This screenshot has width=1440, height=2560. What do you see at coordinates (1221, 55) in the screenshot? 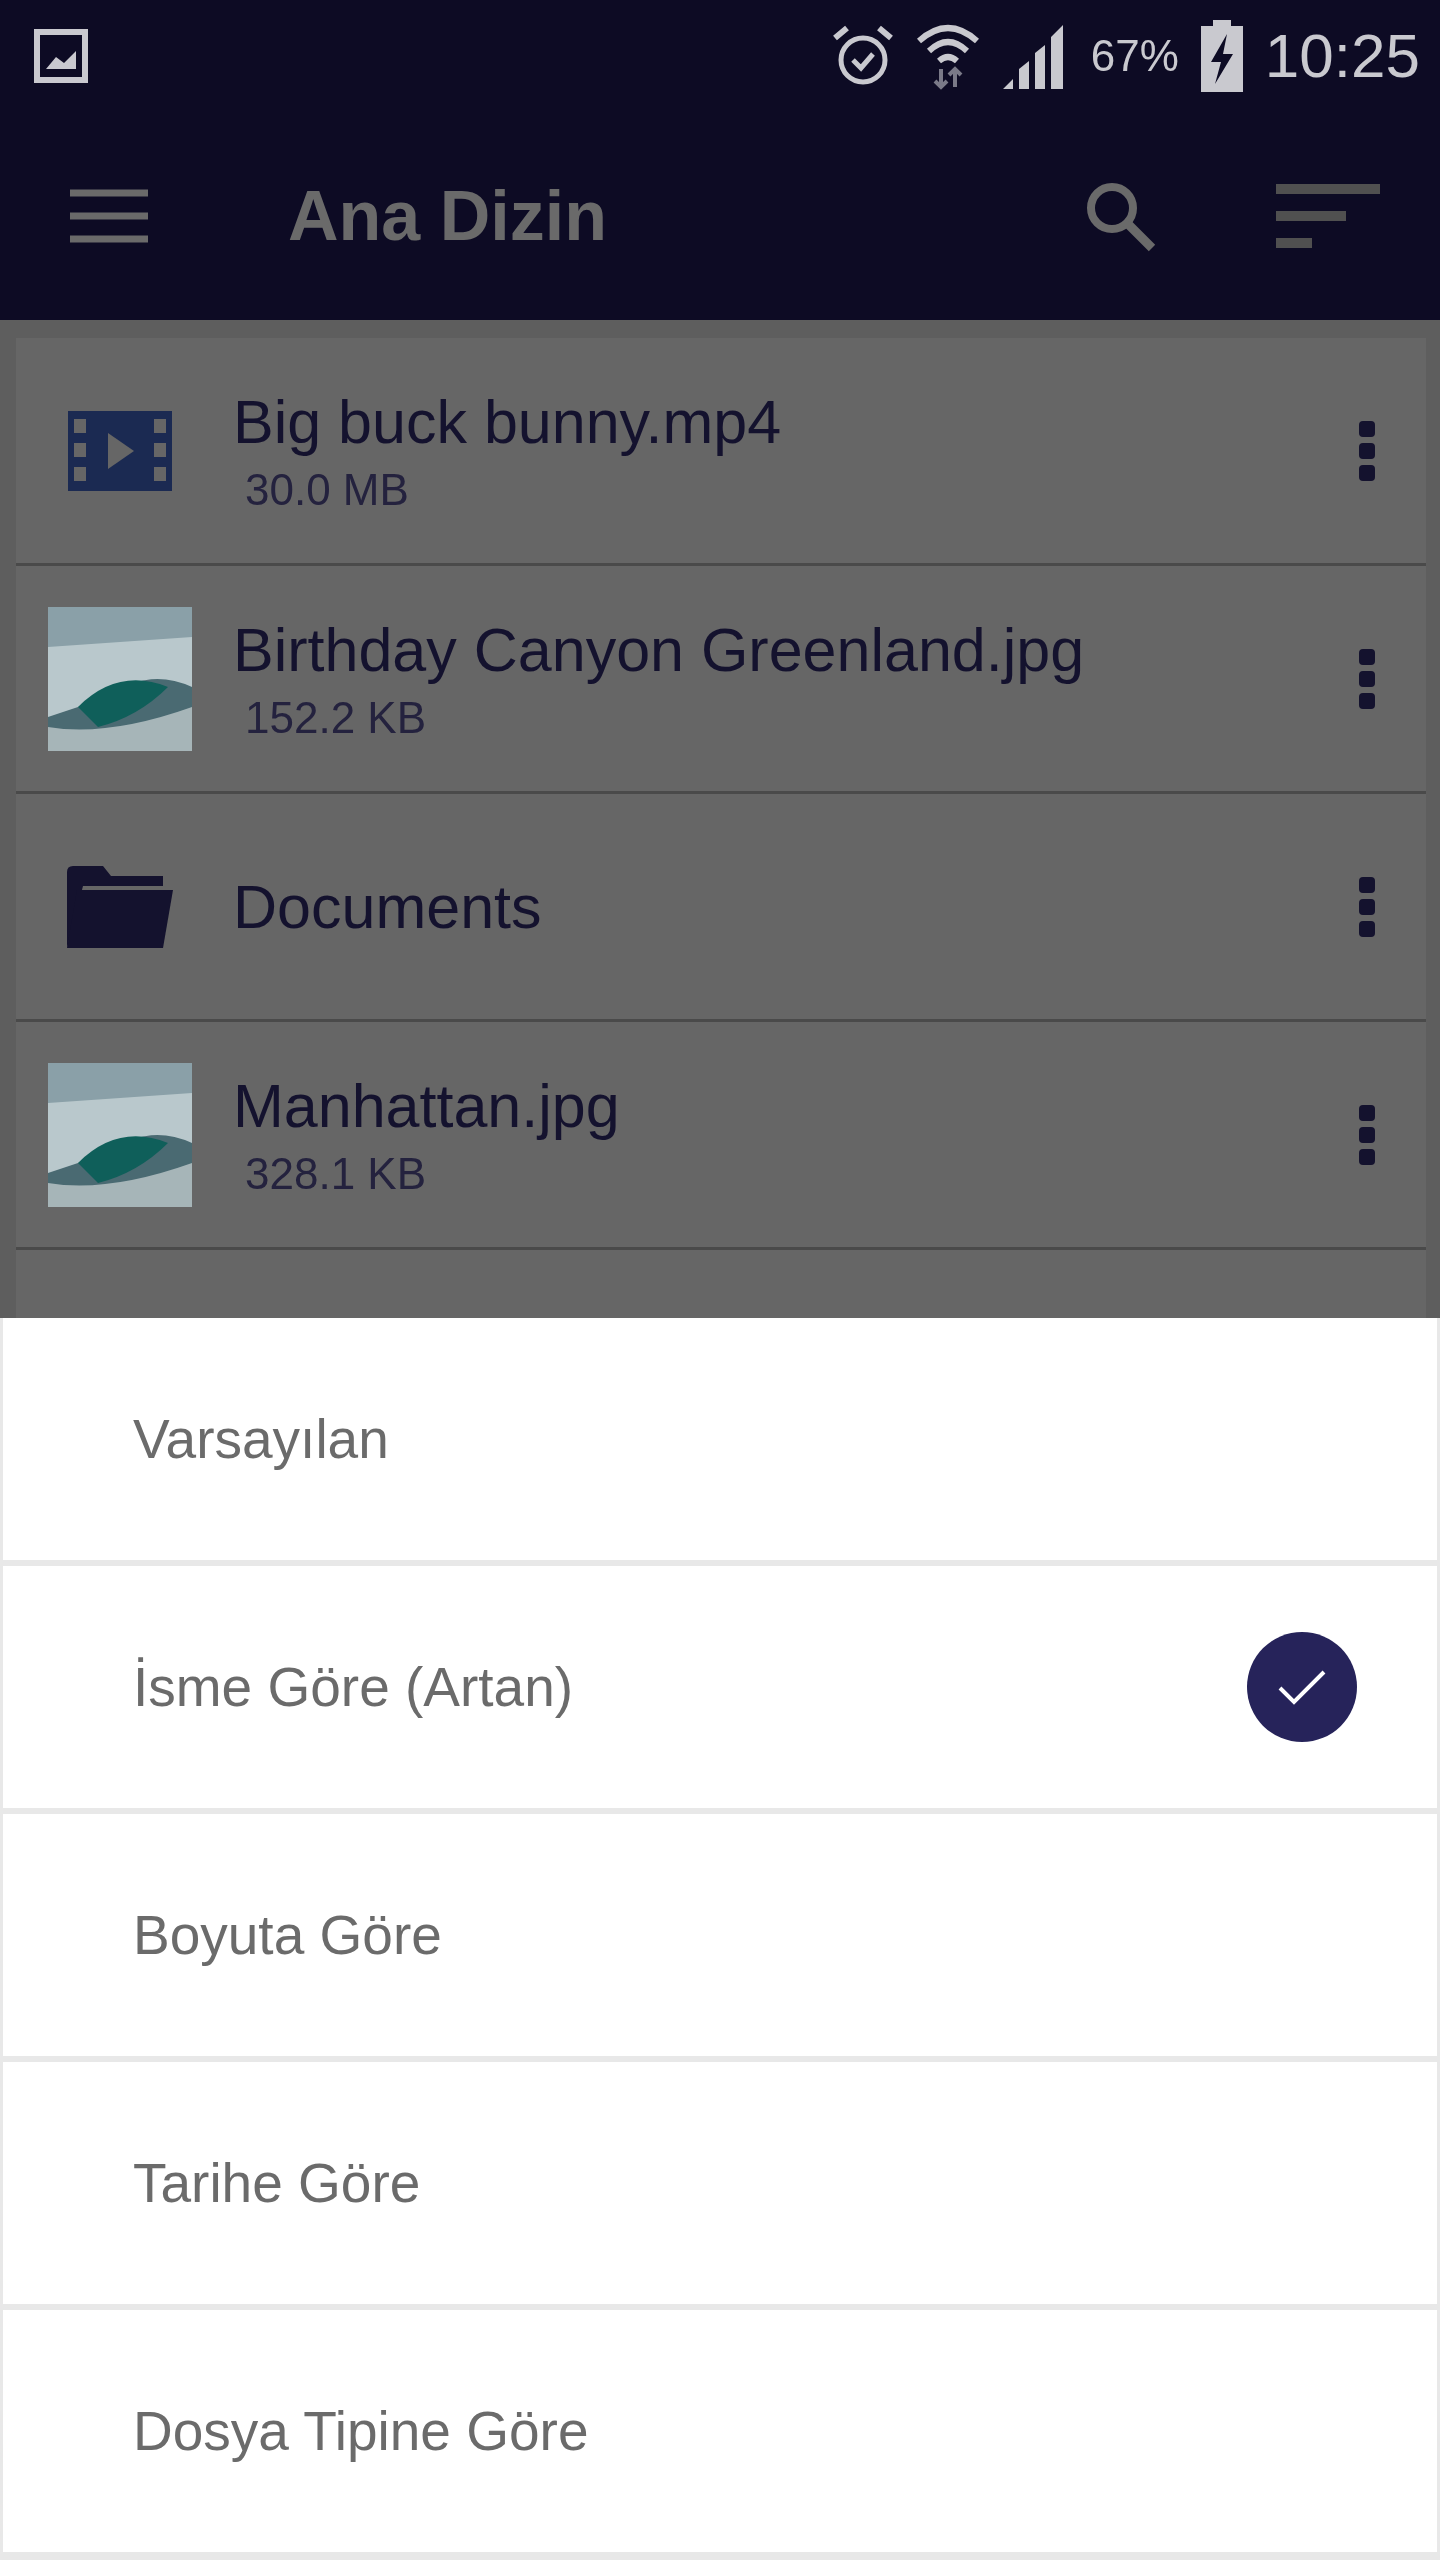
I see `battery-charging-icon` at bounding box center [1221, 55].